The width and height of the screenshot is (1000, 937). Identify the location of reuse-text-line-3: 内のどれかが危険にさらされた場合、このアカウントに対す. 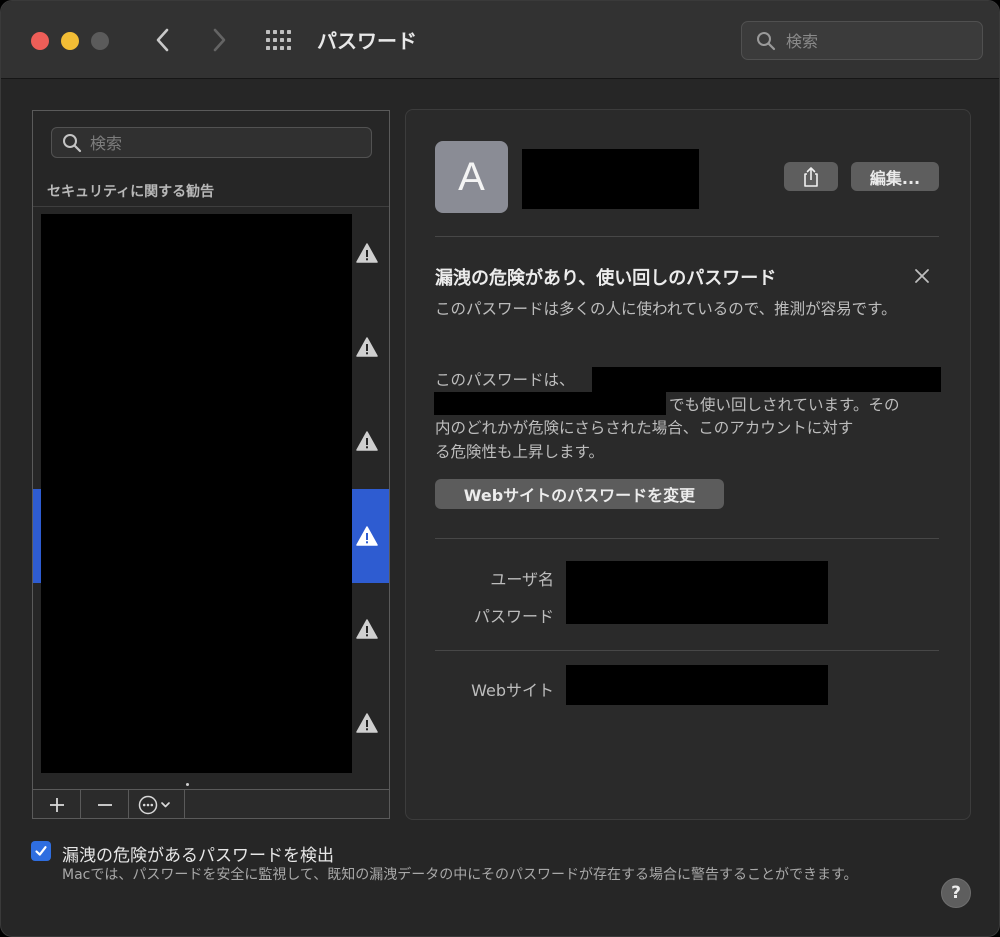
(644, 428).